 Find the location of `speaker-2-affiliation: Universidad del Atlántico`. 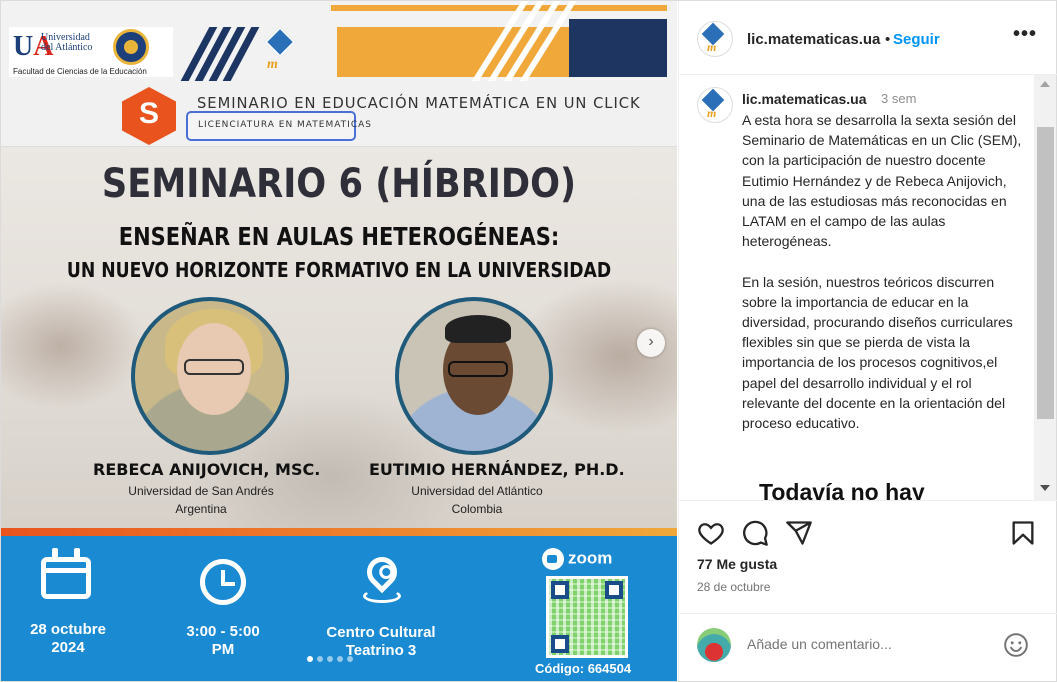

speaker-2-affiliation: Universidad del Atlántico is located at coordinates (477, 491).